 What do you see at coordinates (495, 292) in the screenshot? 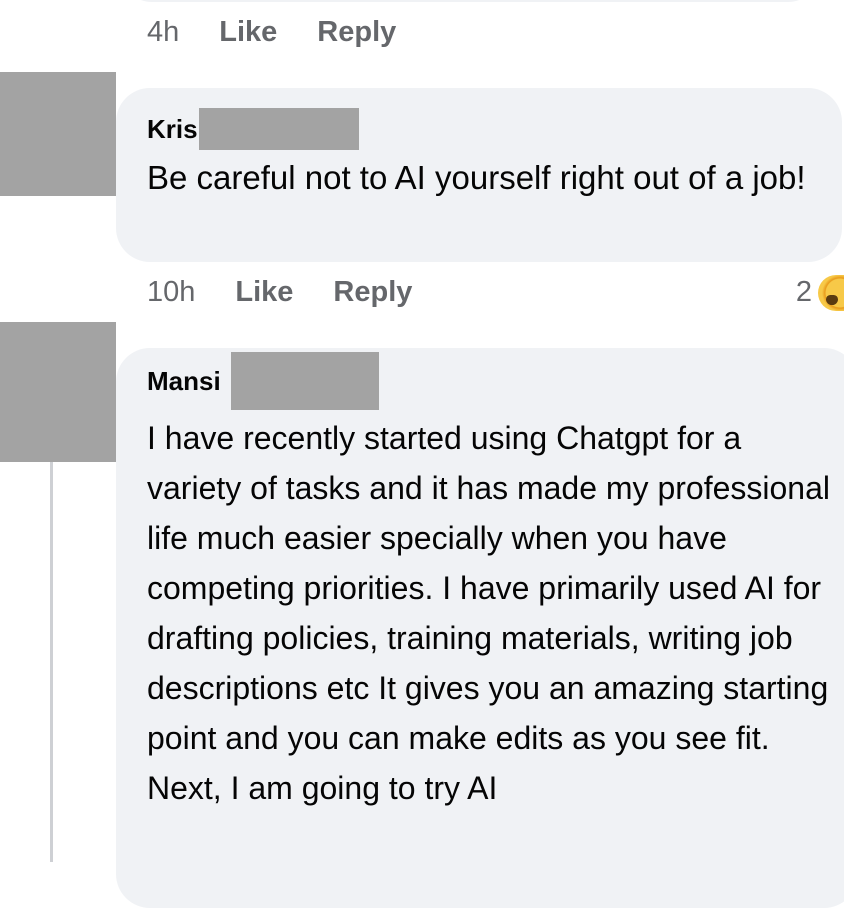
I see `comment-actions-2: 10h Like Reply 2` at bounding box center [495, 292].